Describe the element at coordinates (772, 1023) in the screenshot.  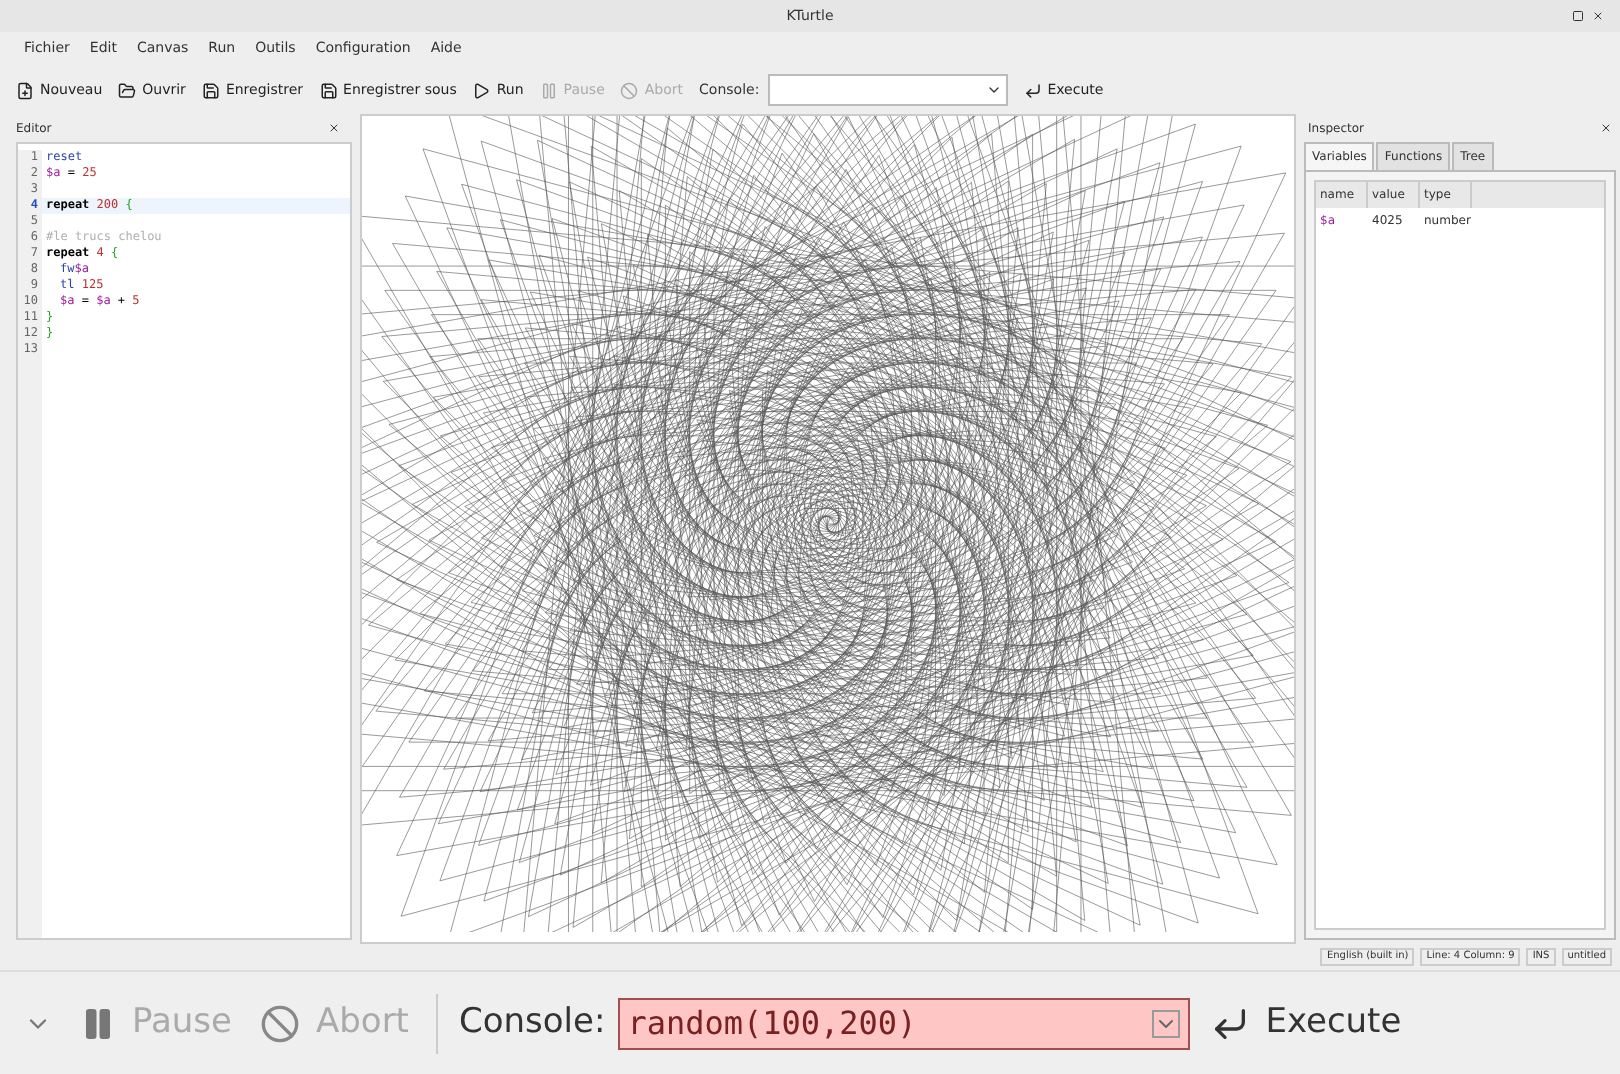
I see `console-value: random(100,200)` at that location.